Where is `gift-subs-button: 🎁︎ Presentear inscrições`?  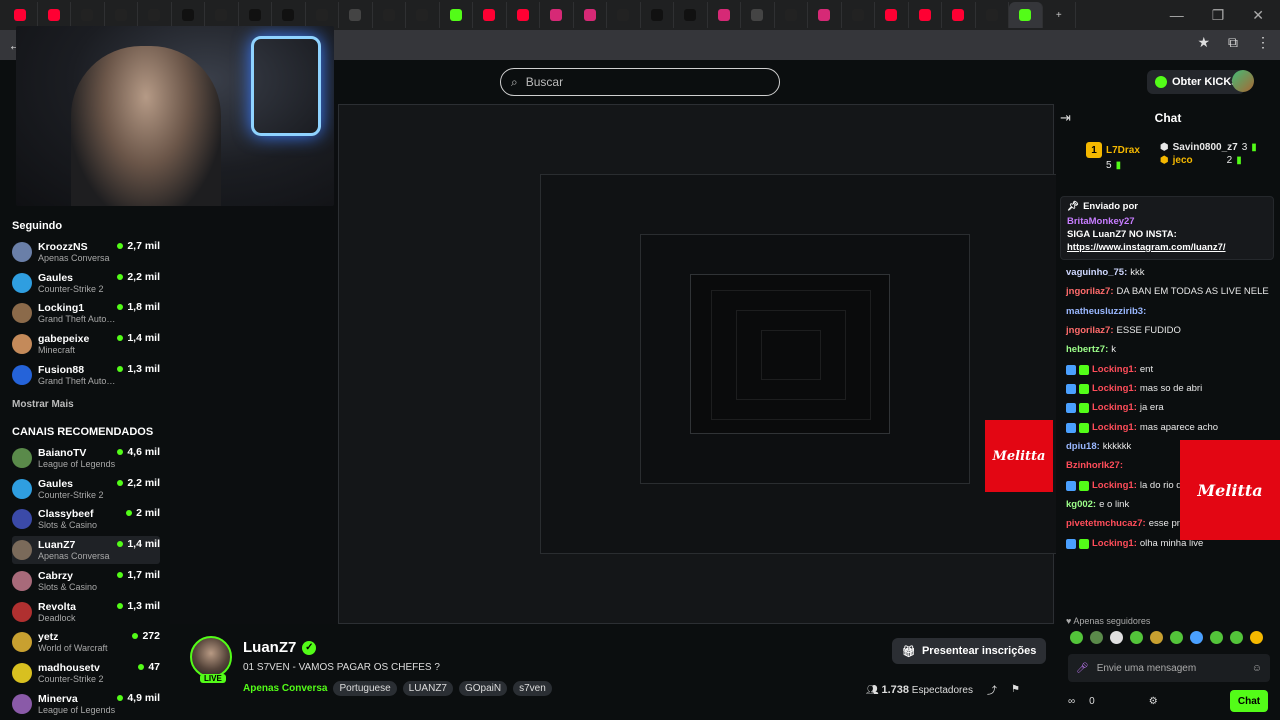 gift-subs-button: 🎁︎ Presentear inscrições is located at coordinates (969, 651).